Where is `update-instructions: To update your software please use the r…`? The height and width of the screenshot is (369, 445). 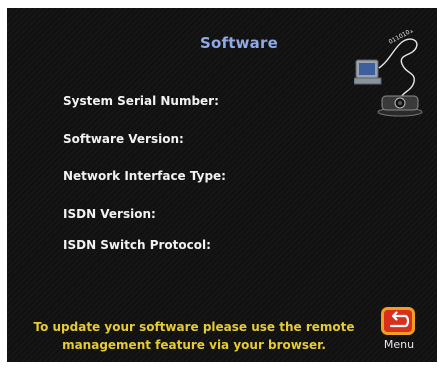 update-instructions: To update your software please use the r… is located at coordinates (194, 336).